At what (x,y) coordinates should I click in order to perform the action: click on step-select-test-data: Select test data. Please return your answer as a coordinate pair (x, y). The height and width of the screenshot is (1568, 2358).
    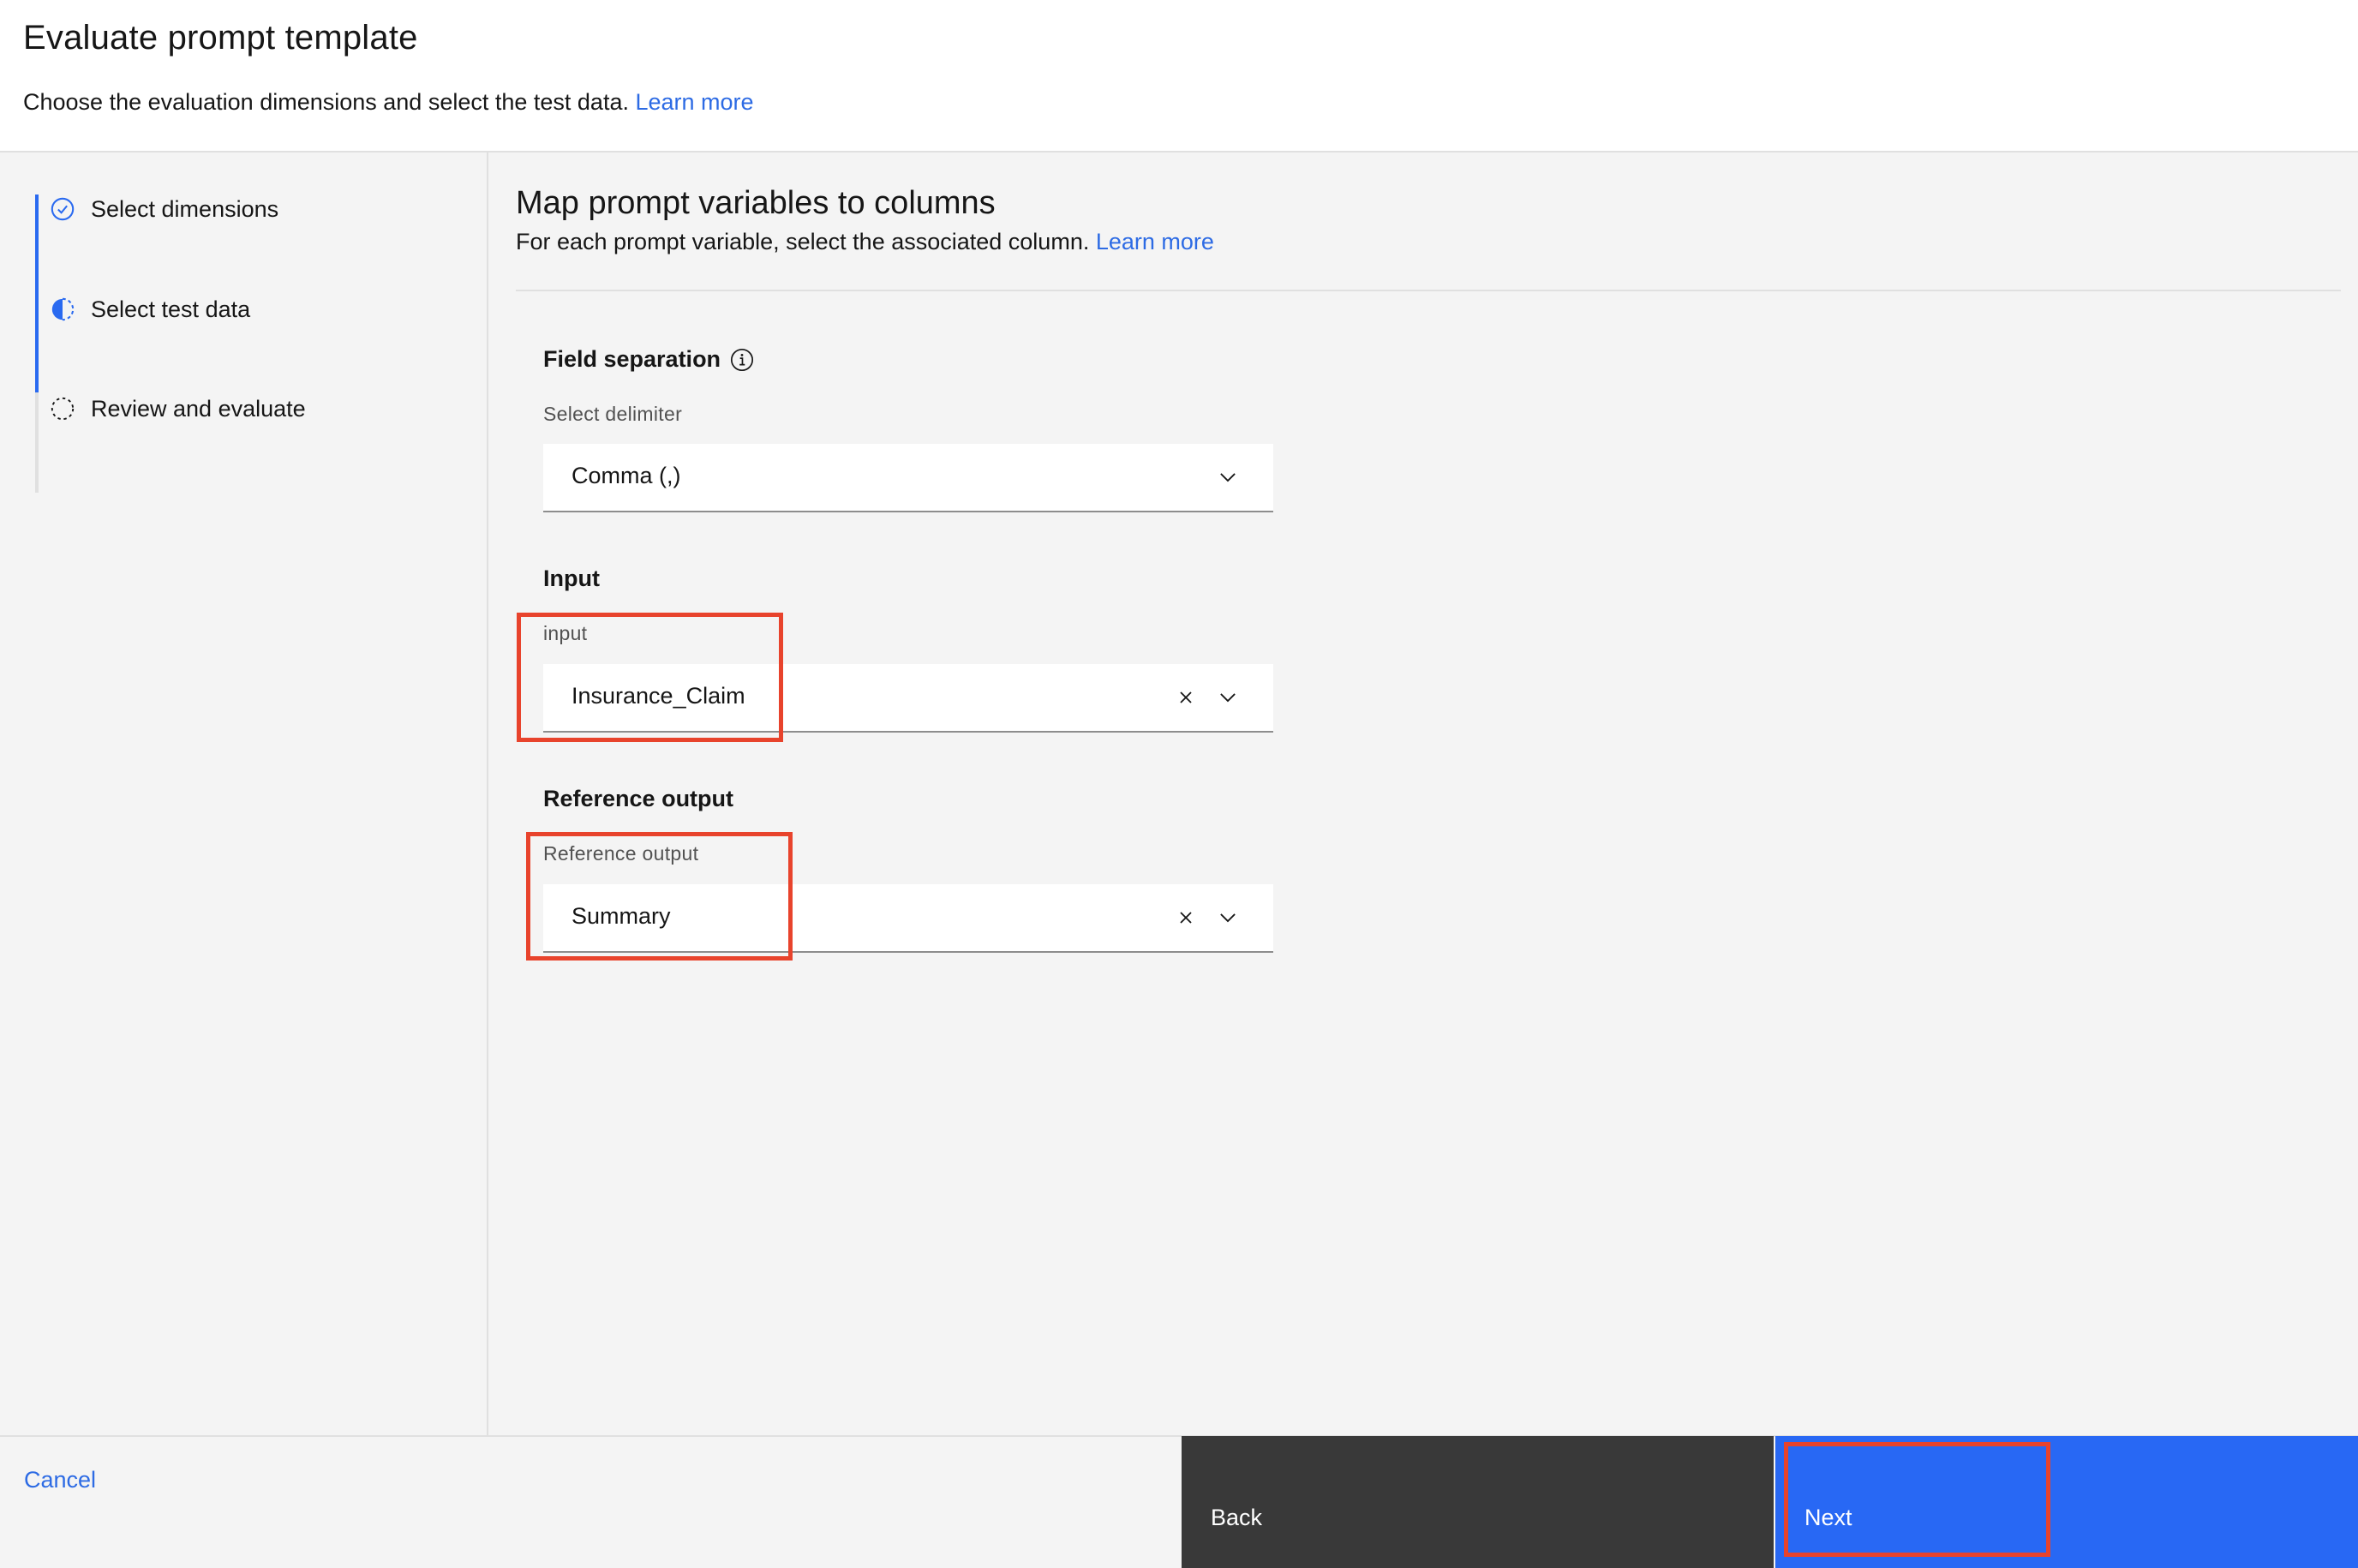
    Looking at the image, I should click on (150, 309).